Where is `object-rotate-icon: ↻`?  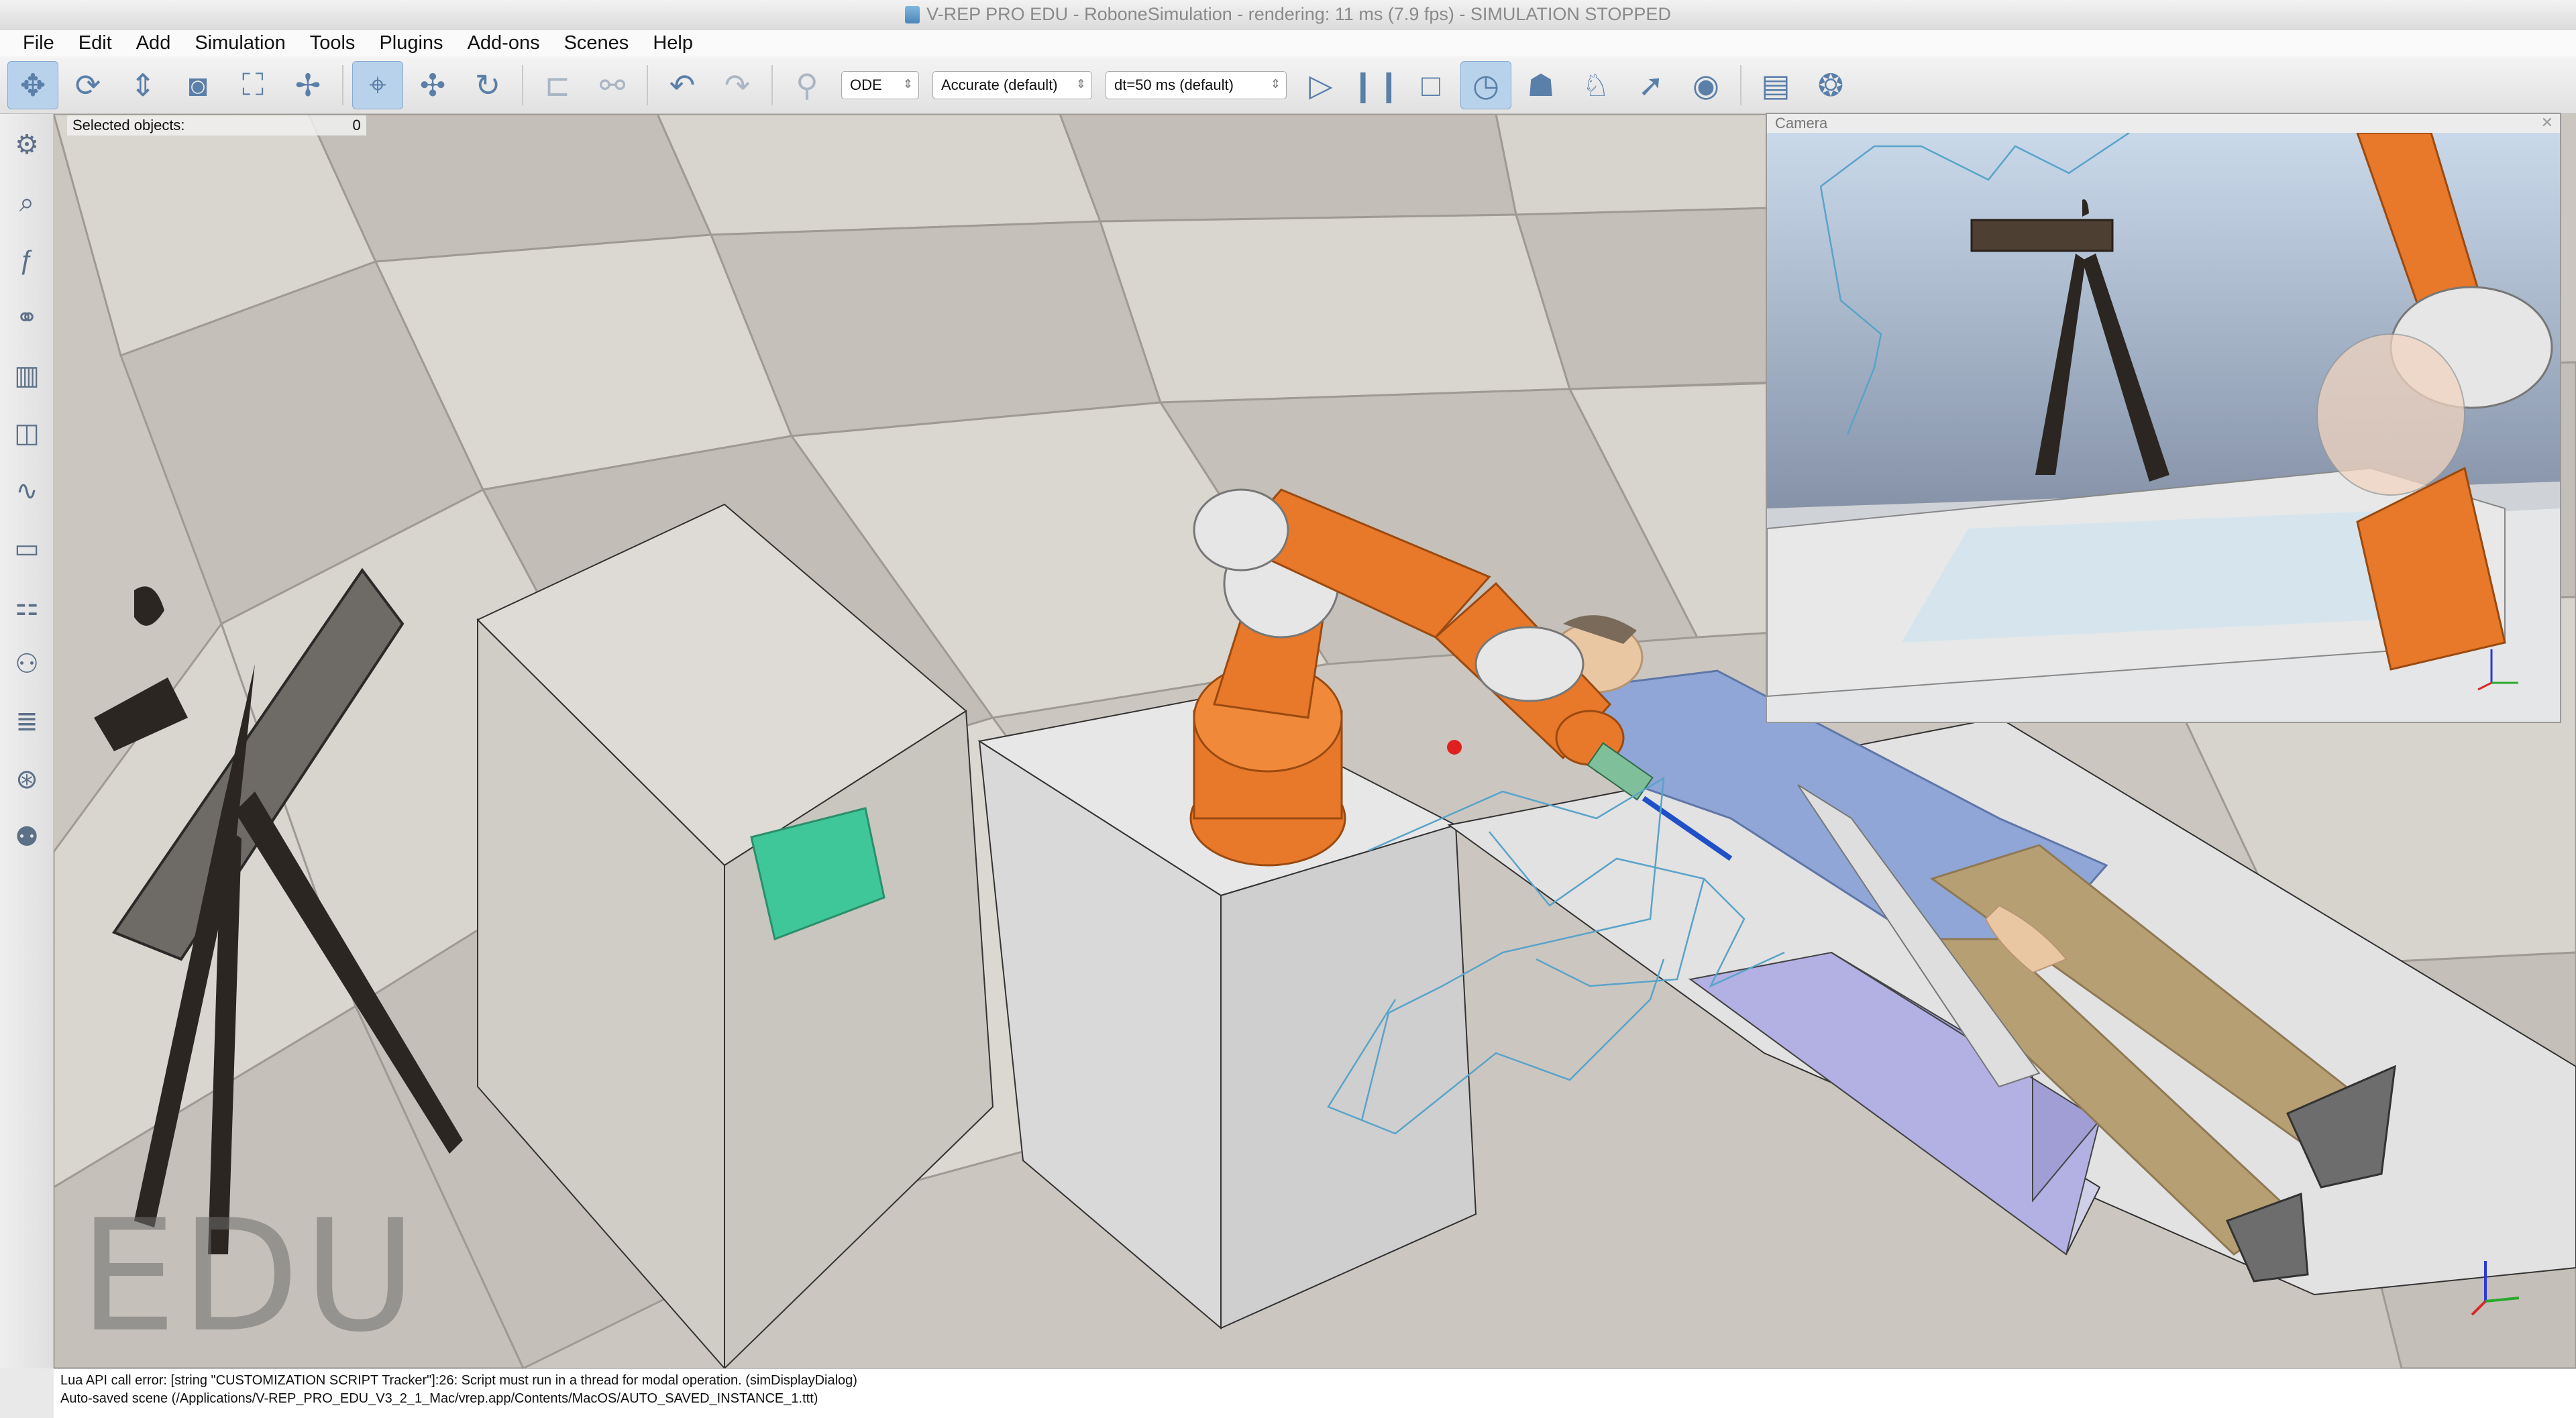 object-rotate-icon: ↻ is located at coordinates (487, 85).